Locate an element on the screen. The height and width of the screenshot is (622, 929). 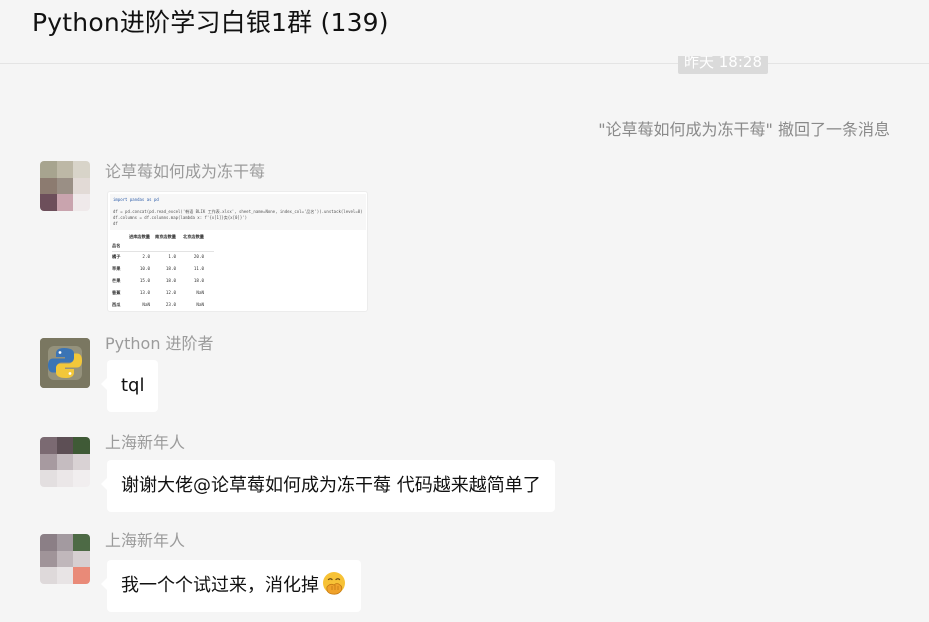
table-cell: 13.0 is located at coordinates (144, 292).